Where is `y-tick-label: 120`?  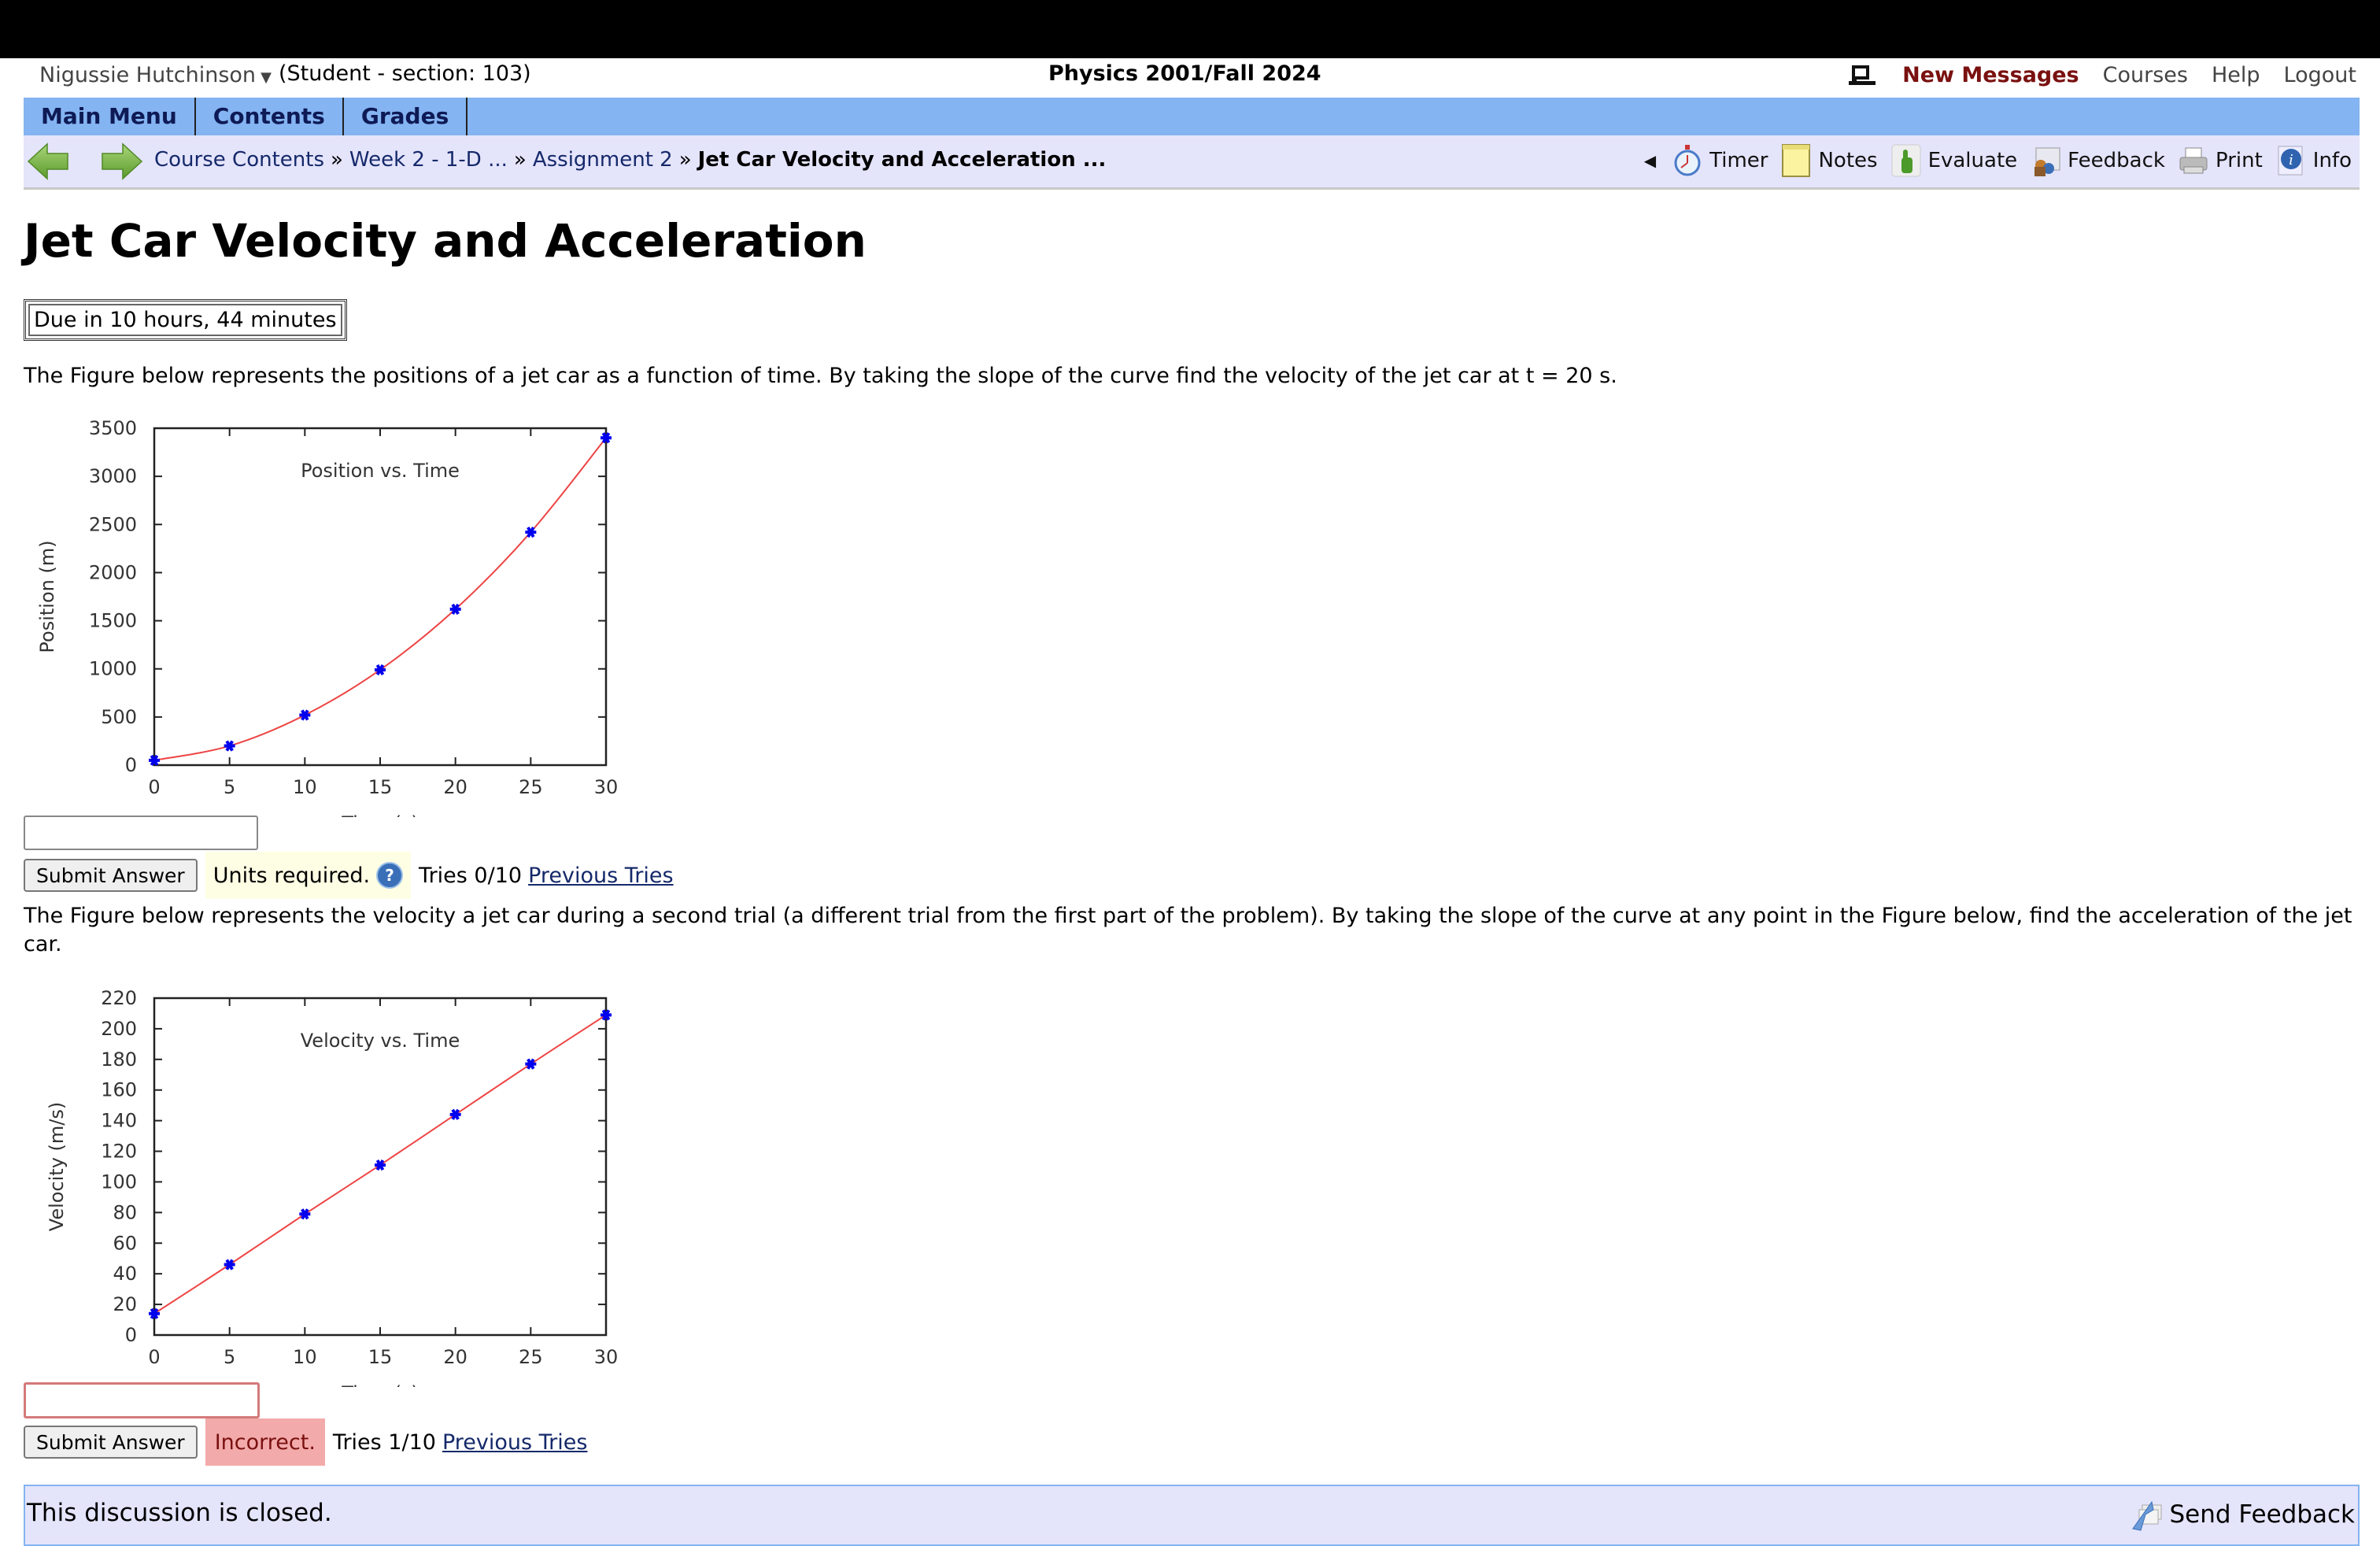 y-tick-label: 120 is located at coordinates (119, 1152).